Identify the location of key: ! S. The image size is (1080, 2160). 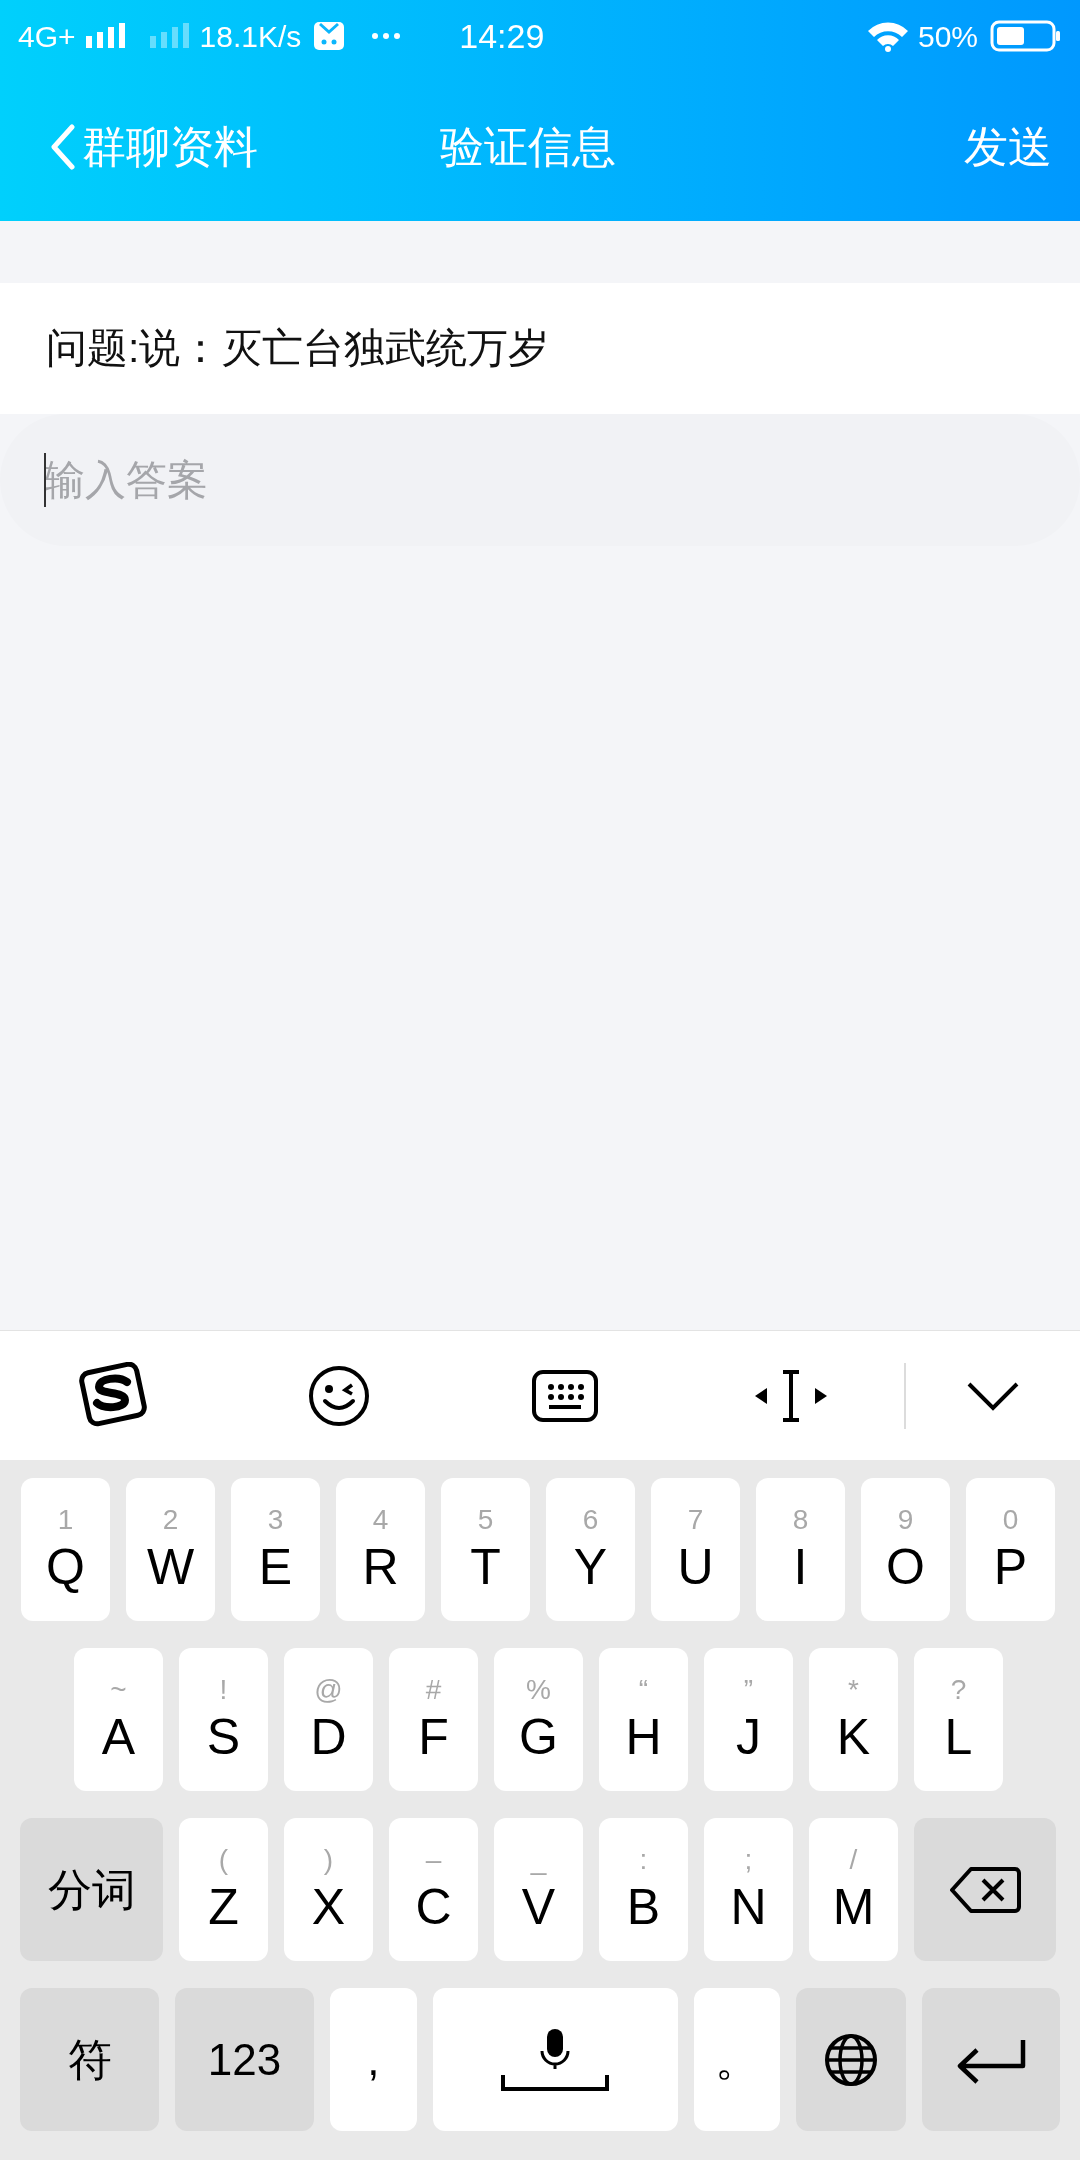
(223, 1719).